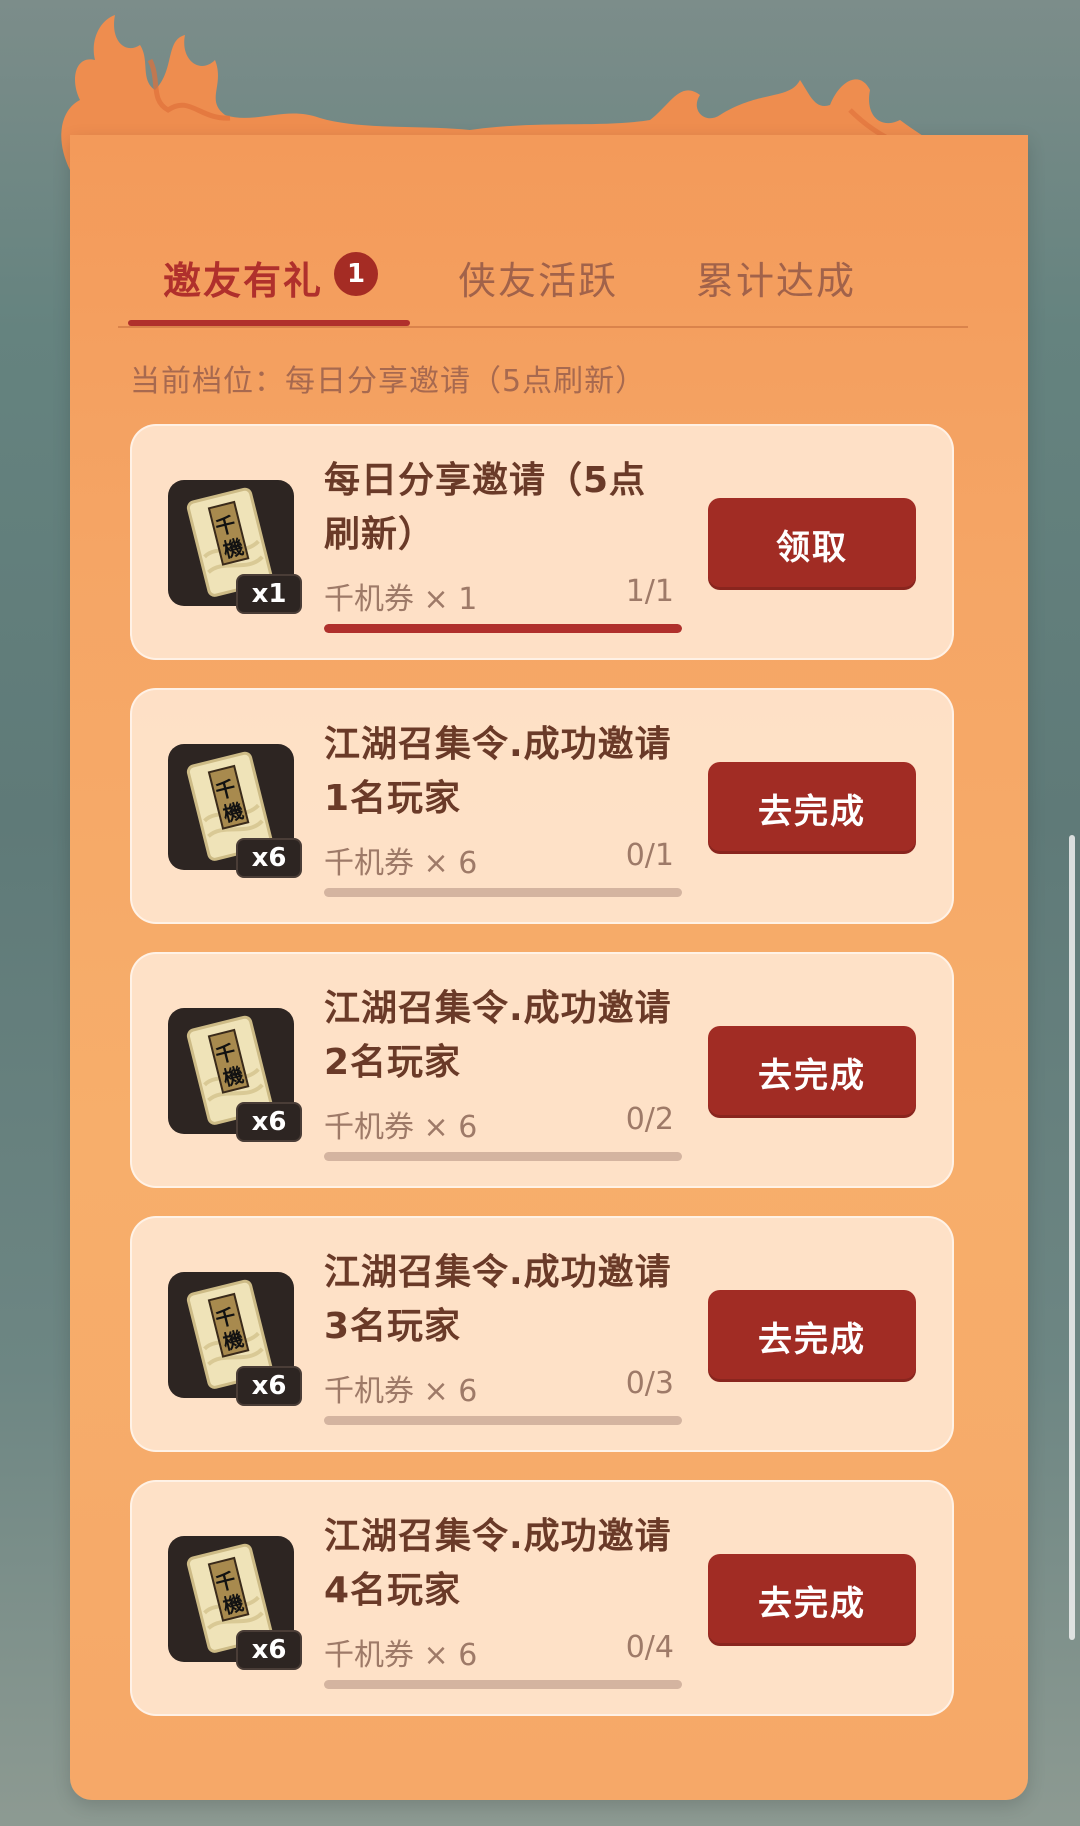 Image resolution: width=1080 pixels, height=1826 pixels. I want to click on progress-count: 0/3, so click(649, 1383).